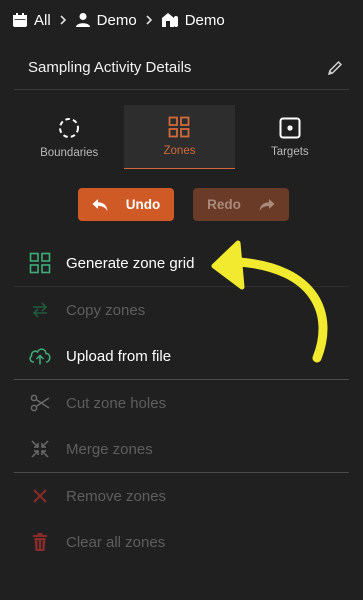  Describe the element at coordinates (69, 127) in the screenshot. I see `boundary-icon` at that location.